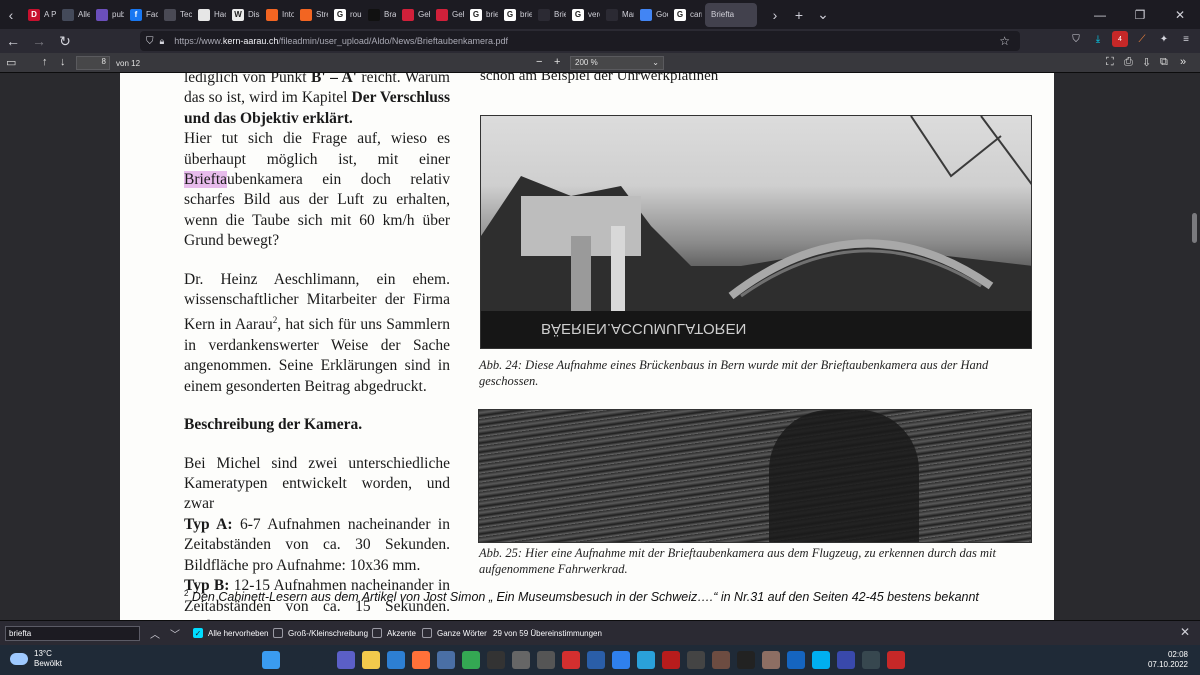 This screenshot has width=1200, height=675. Describe the element at coordinates (846, 660) in the screenshot. I see `app3-icon` at that location.